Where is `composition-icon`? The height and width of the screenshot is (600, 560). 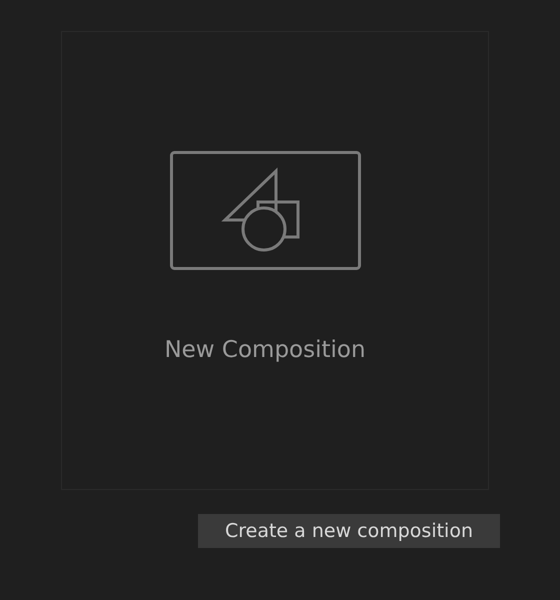
composition-icon is located at coordinates (265, 211).